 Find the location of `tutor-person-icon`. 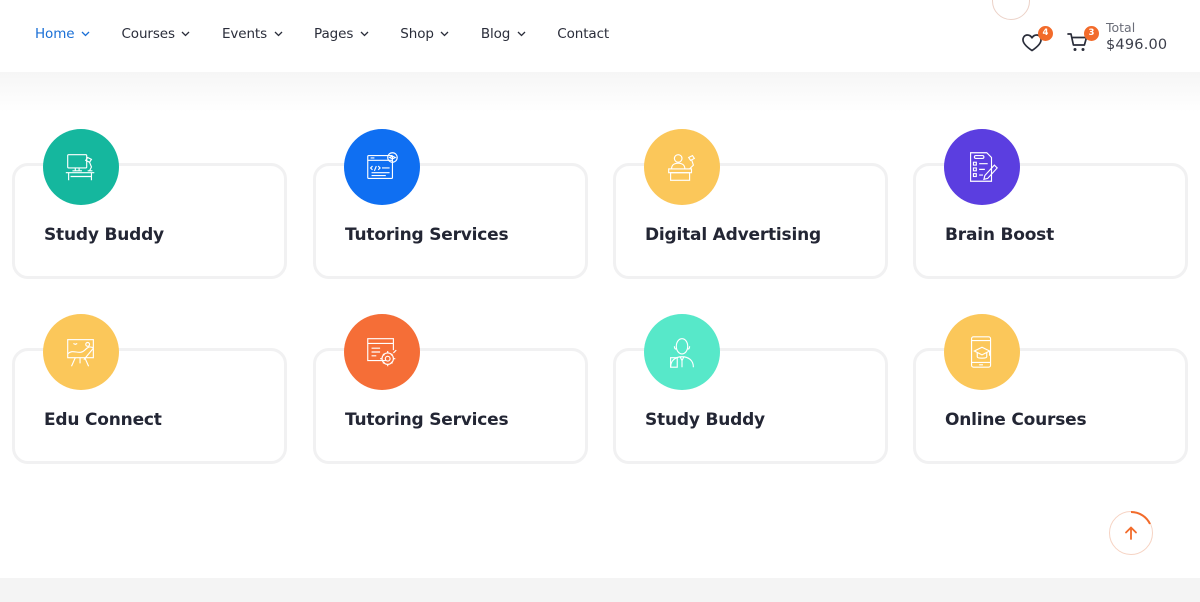

tutor-person-icon is located at coordinates (682, 352).